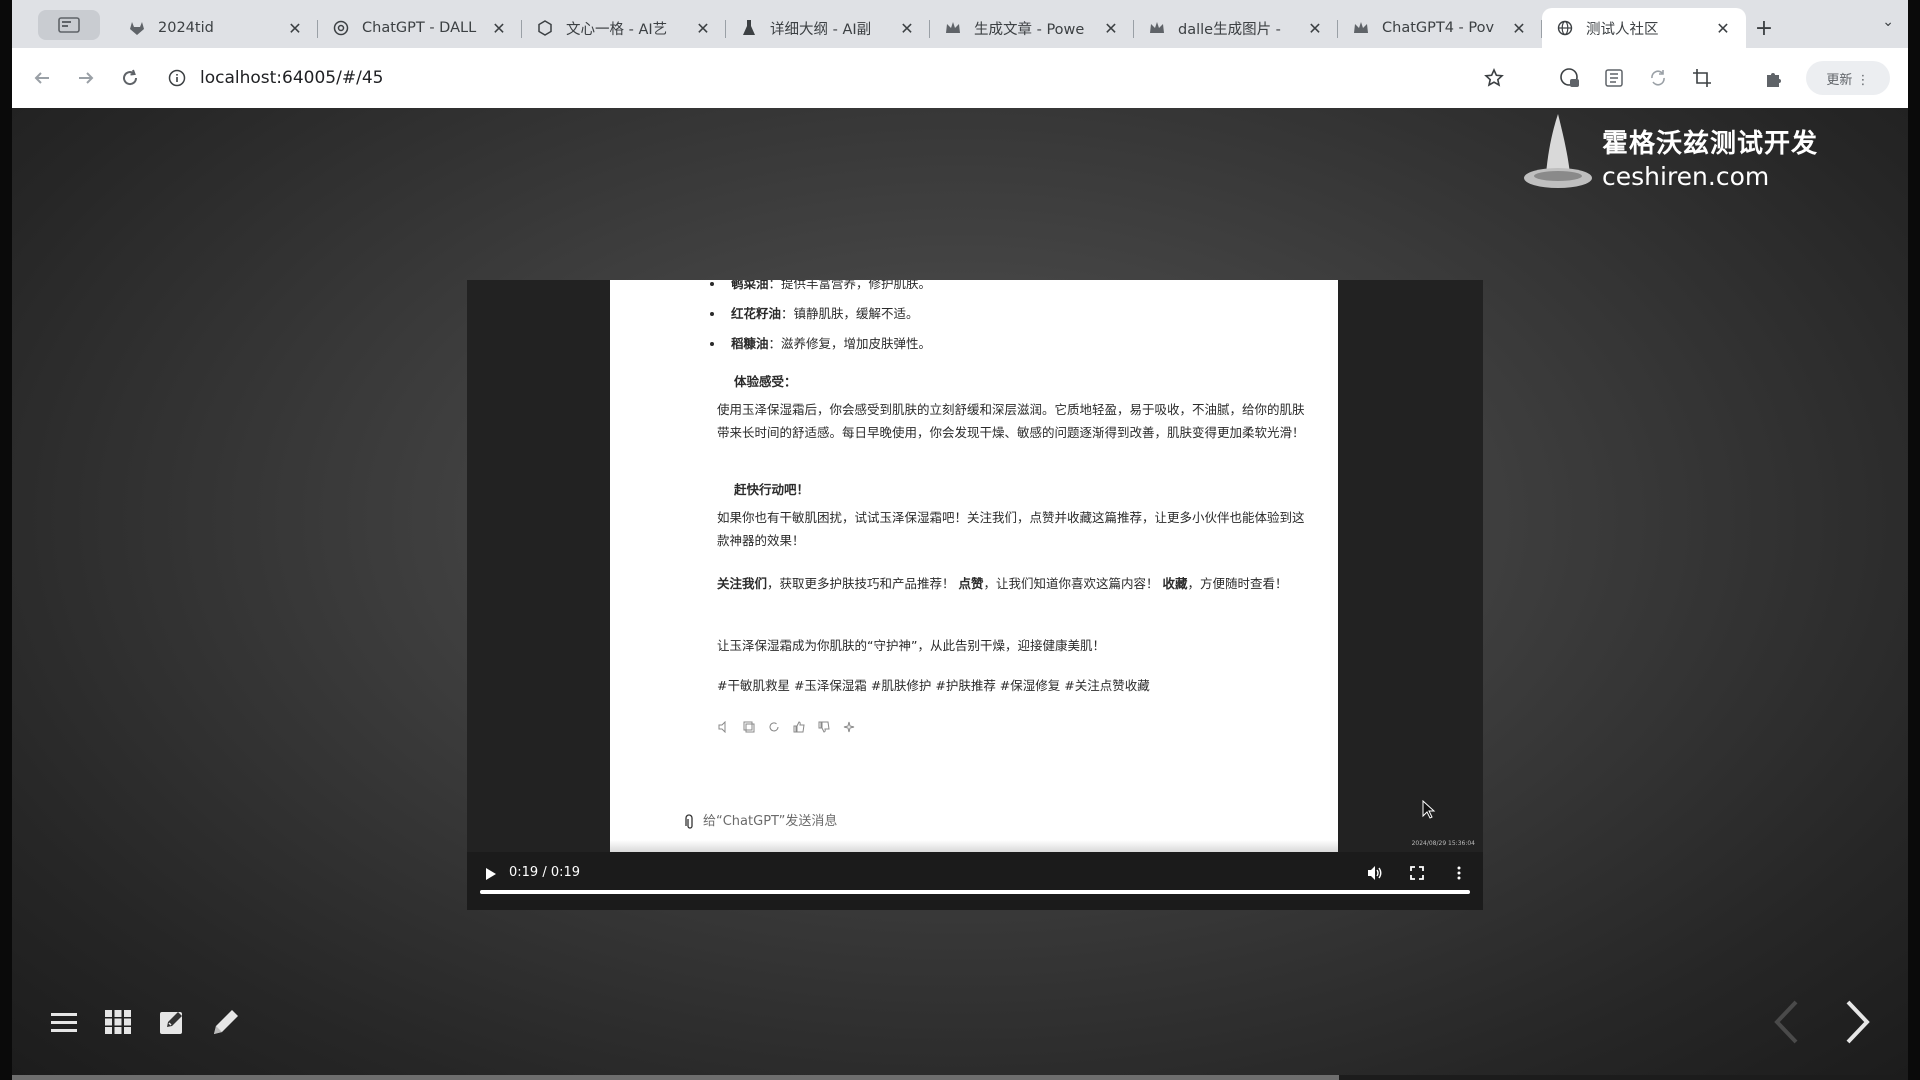 This screenshot has width=1920, height=1080. I want to click on play-button, so click(491, 874).